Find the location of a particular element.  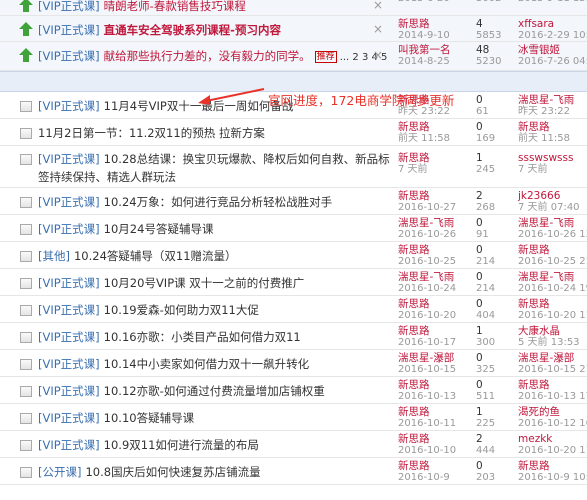

last-post-user: 渴死的鱼 is located at coordinates (552, 412).